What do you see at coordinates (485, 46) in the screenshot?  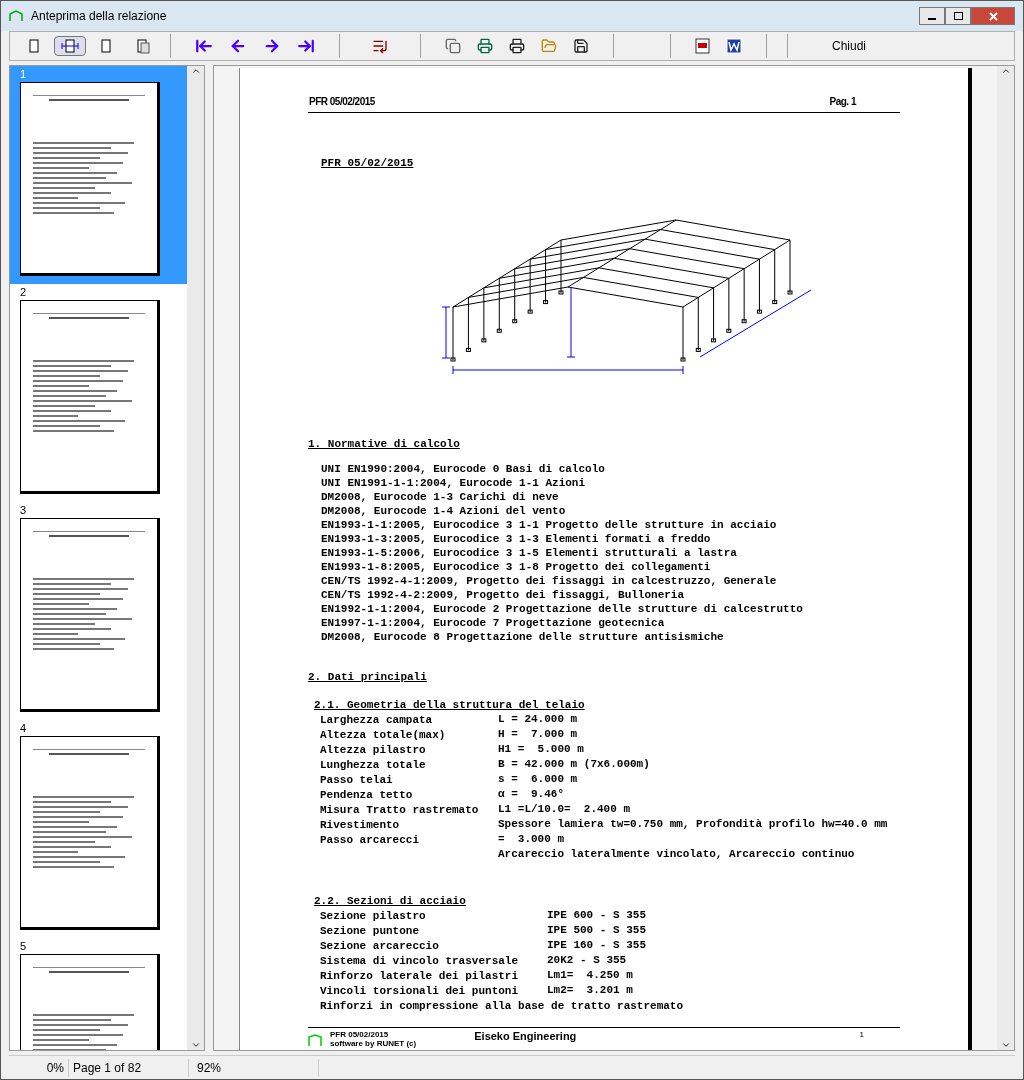 I see `printer-setup-icon` at bounding box center [485, 46].